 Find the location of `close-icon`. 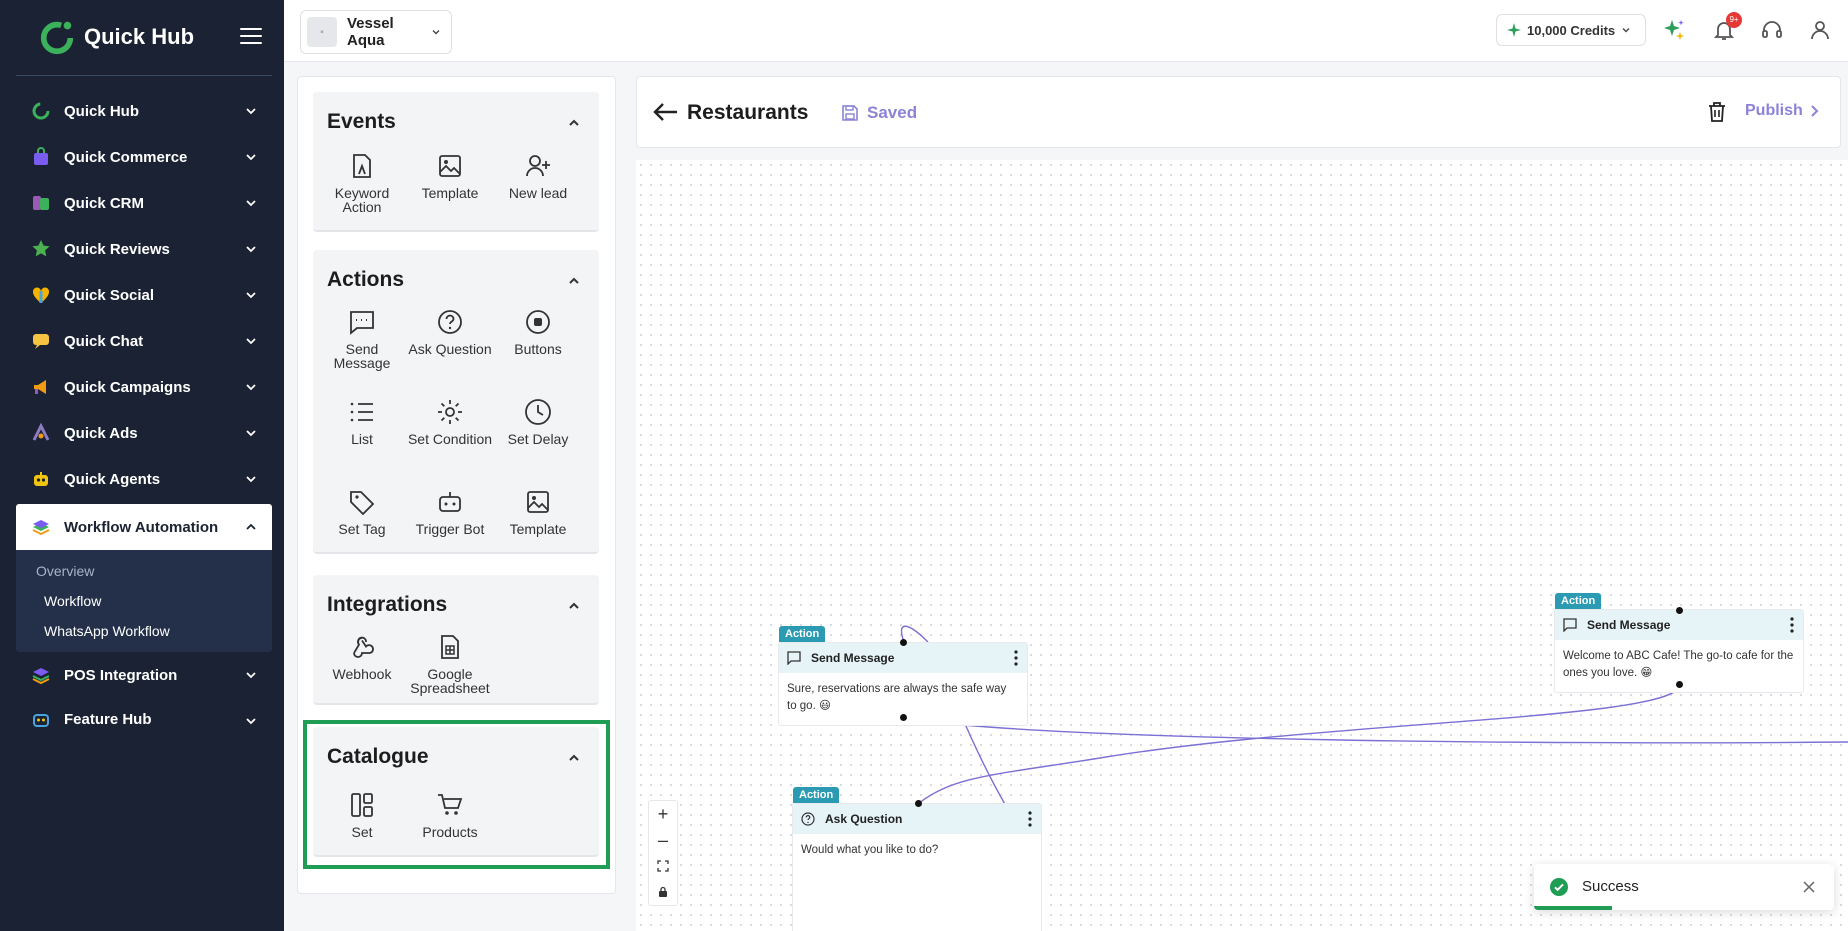

close-icon is located at coordinates (1809, 887).